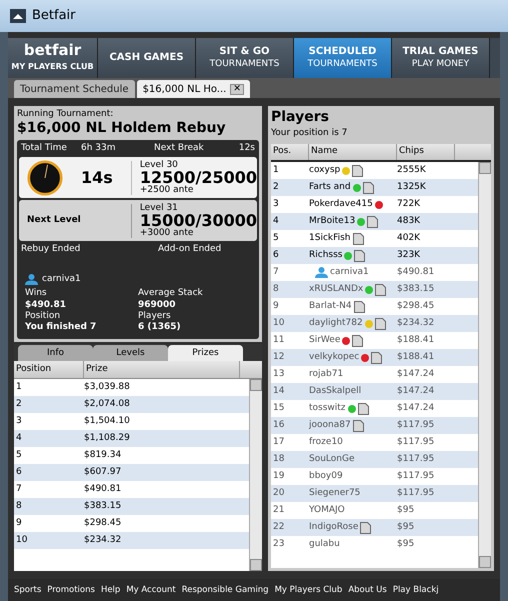 This screenshot has width=508, height=601. I want to click on brand-logo: betfair MY PLAYERS CLUB, so click(53, 58).